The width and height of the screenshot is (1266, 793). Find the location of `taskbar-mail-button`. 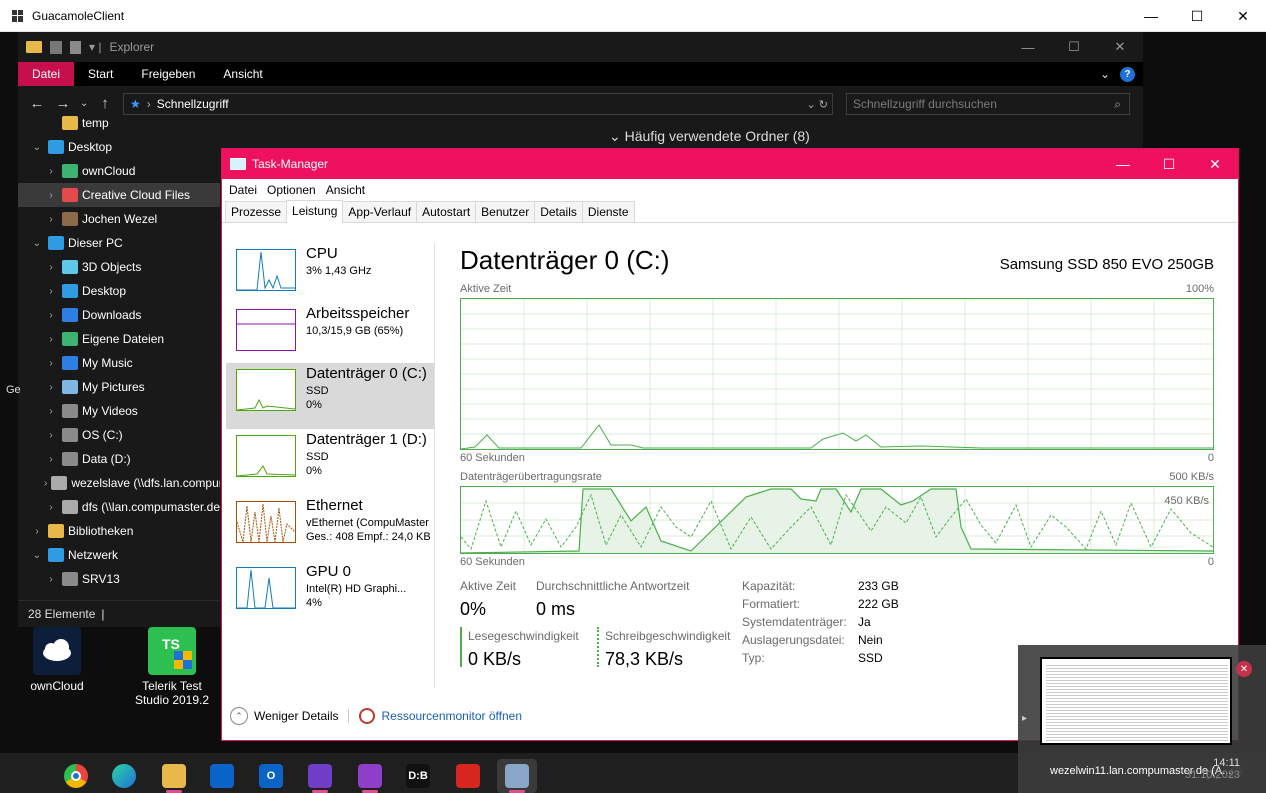

taskbar-mail-button is located at coordinates (222, 776).